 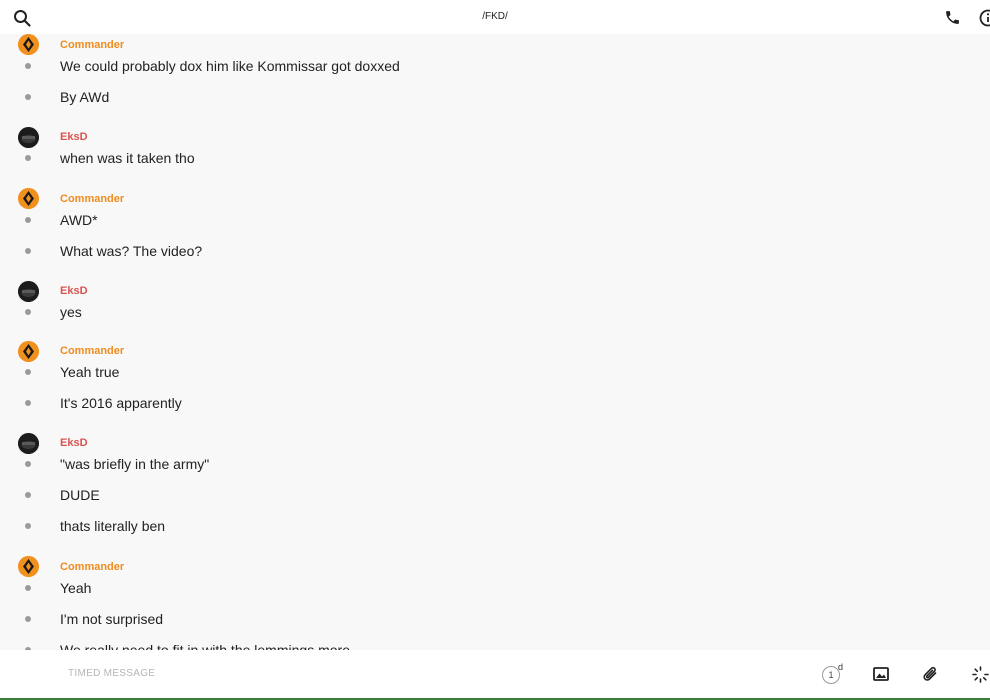 What do you see at coordinates (90, 372) in the screenshot?
I see `message-text: Yeah true` at bounding box center [90, 372].